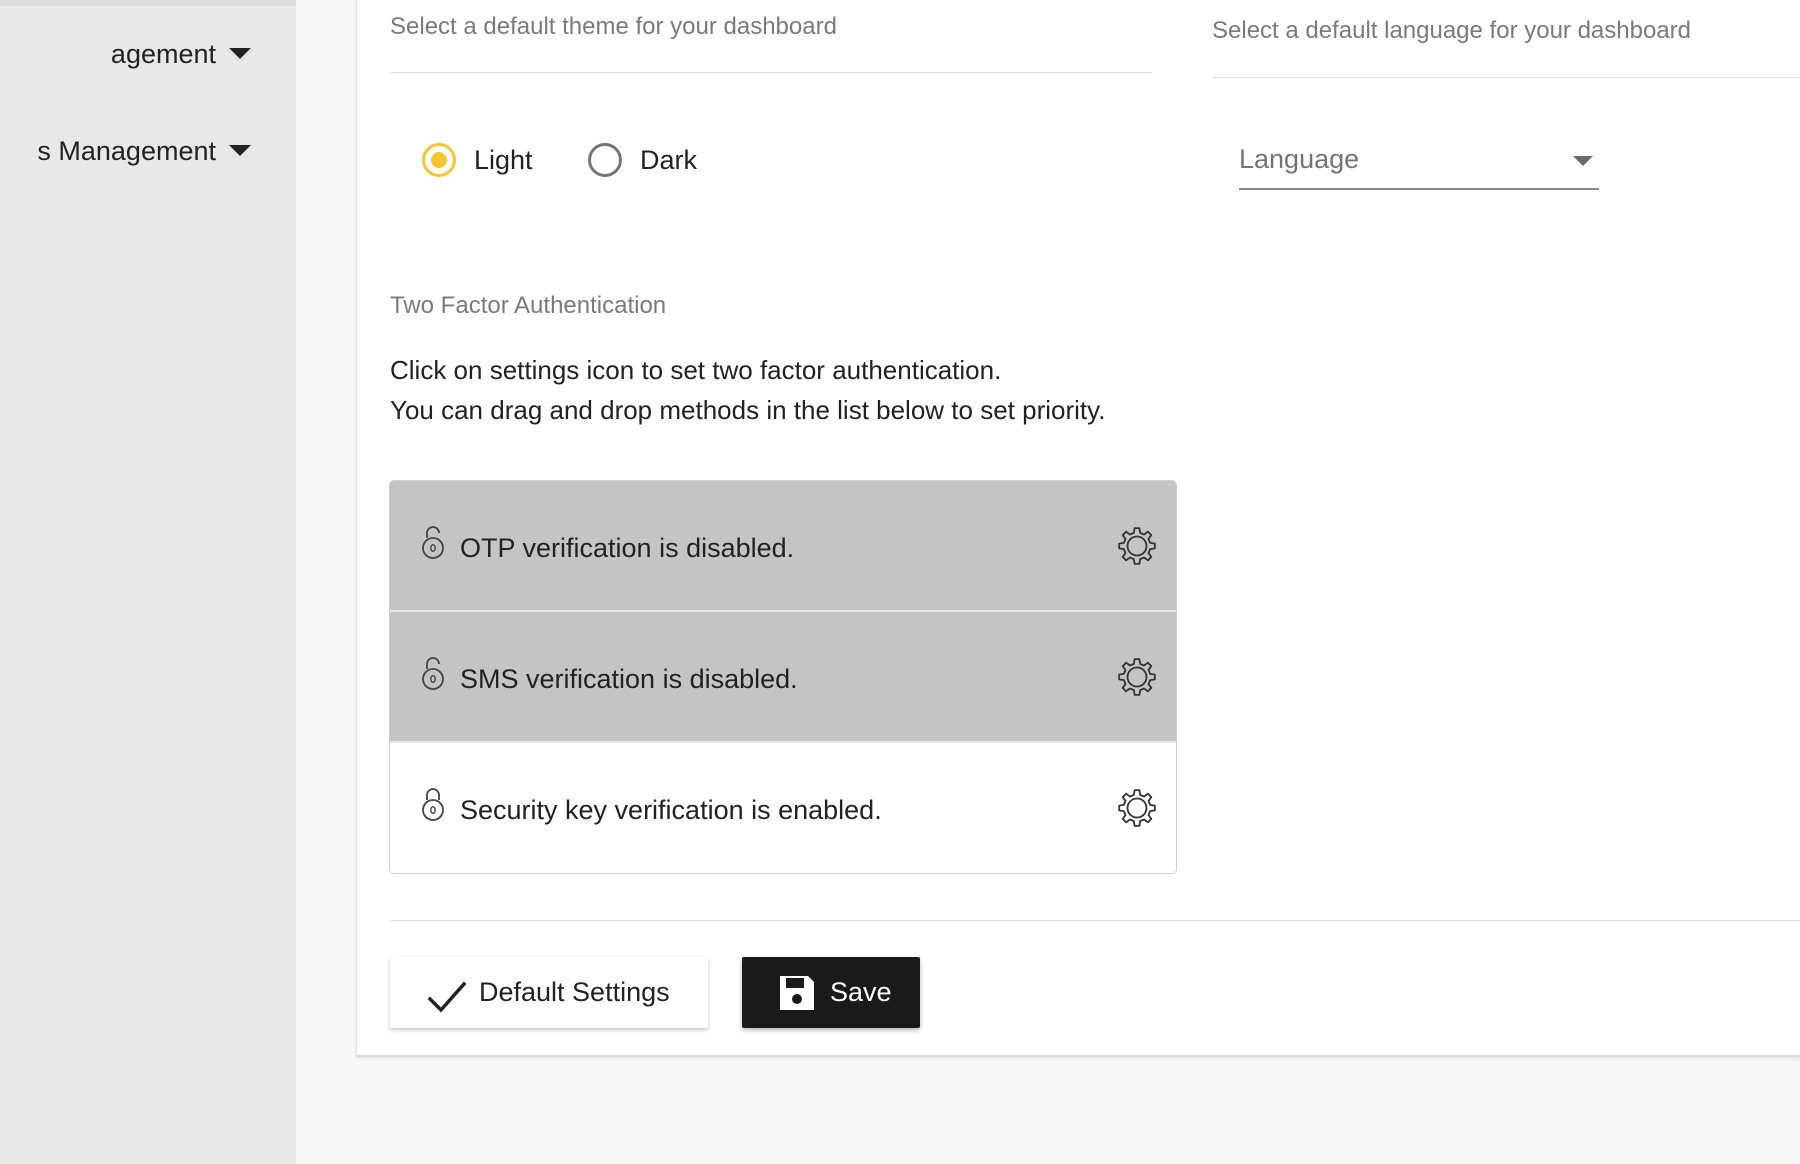 The height and width of the screenshot is (1164, 1800). What do you see at coordinates (447, 997) in the screenshot?
I see `check-icon` at bounding box center [447, 997].